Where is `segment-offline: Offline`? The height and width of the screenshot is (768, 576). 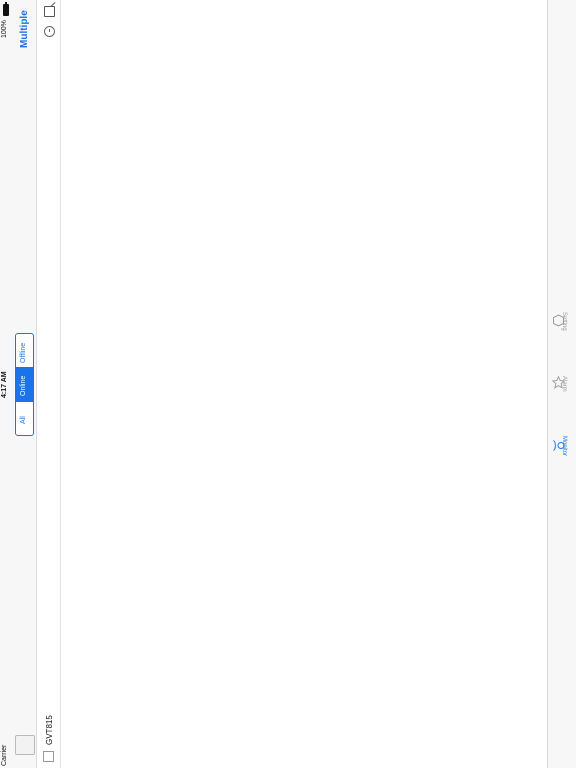
segment-offline: Offline is located at coordinates (24, 350).